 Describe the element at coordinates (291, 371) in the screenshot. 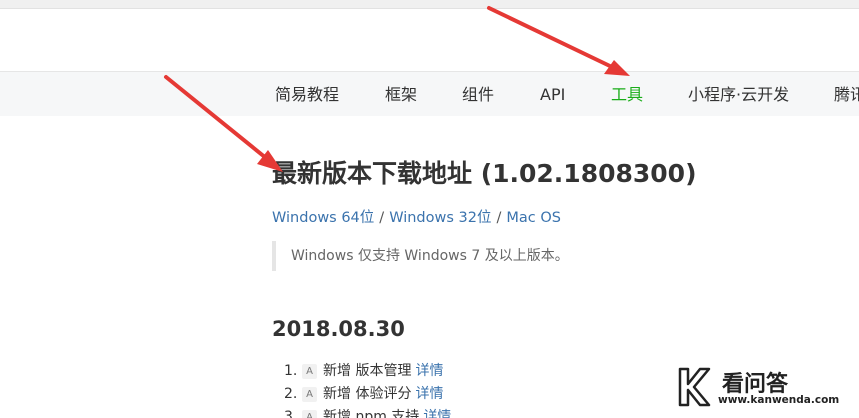

I see `list-number: 1.` at that location.